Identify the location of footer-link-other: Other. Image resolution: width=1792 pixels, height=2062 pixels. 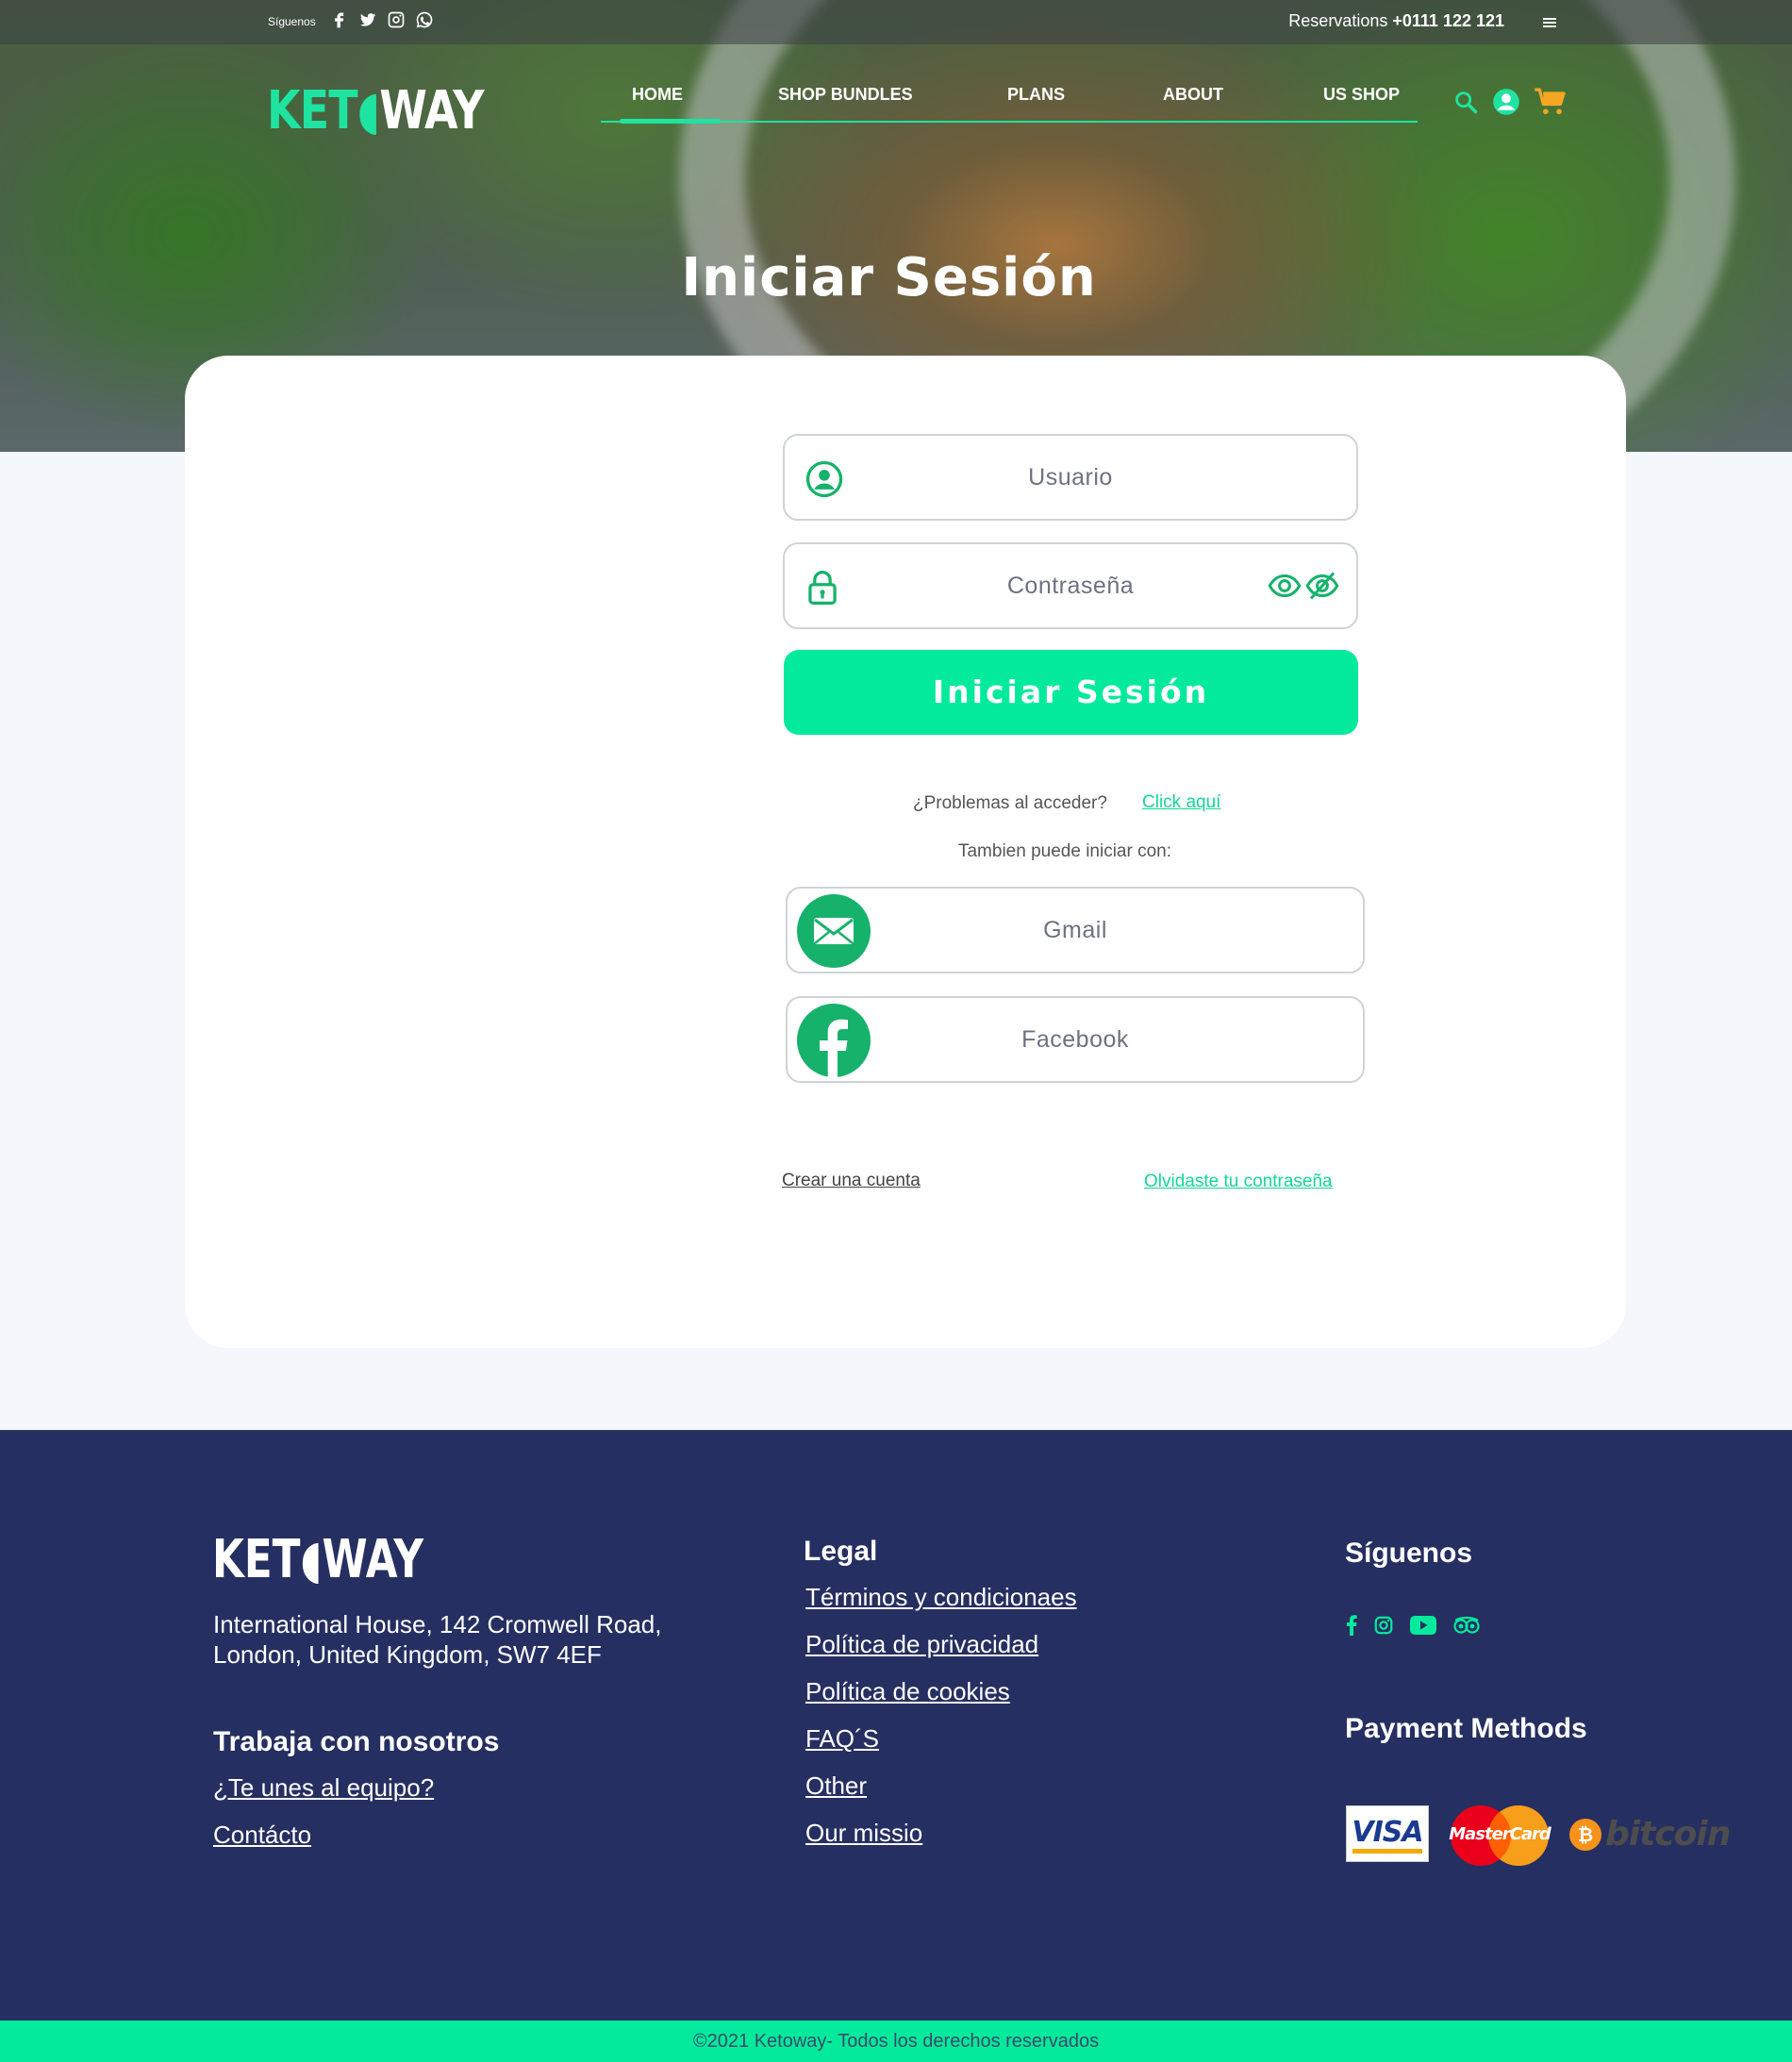
(836, 1786).